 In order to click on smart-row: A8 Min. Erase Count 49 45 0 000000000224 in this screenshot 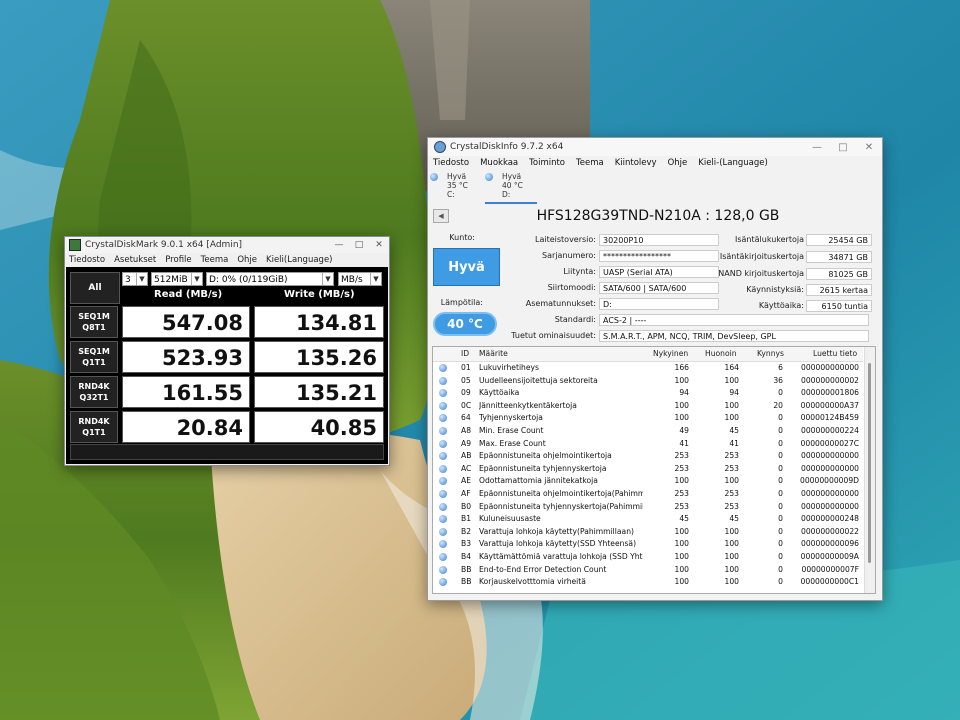, I will do `click(648, 431)`.